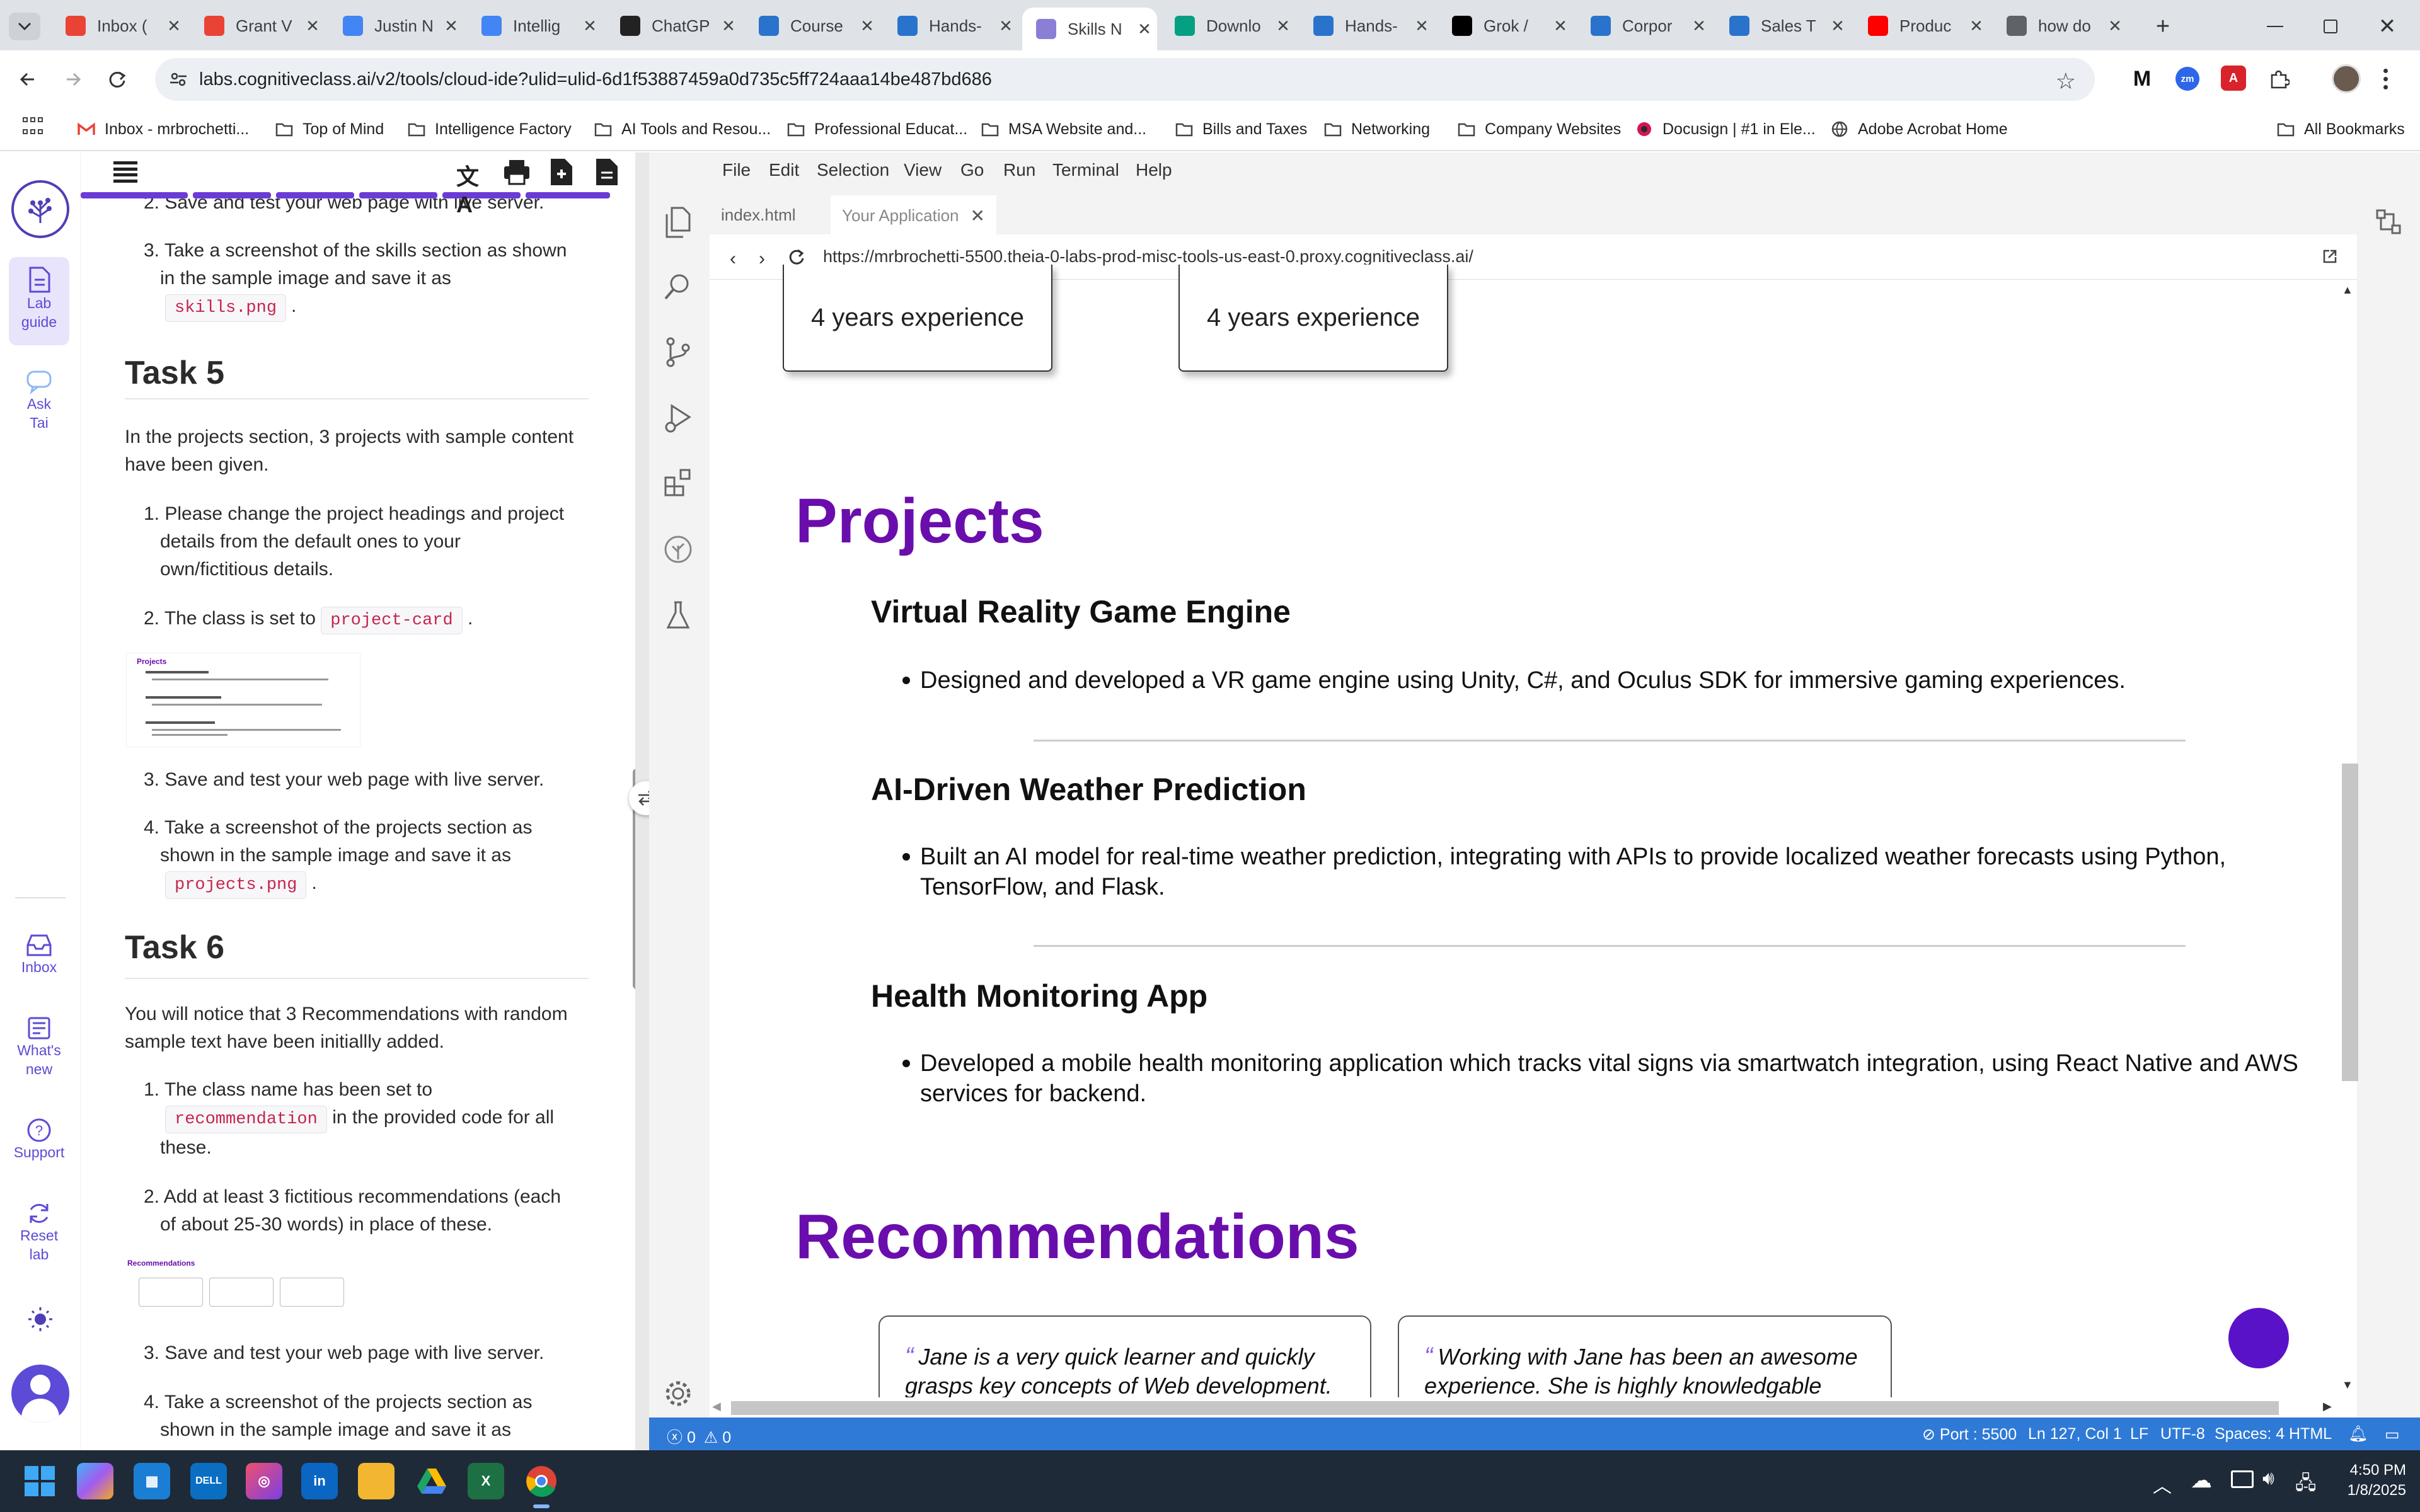 This screenshot has height=1512, width=2420. I want to click on encoding-indicator: UTF-8, so click(2182, 1434).